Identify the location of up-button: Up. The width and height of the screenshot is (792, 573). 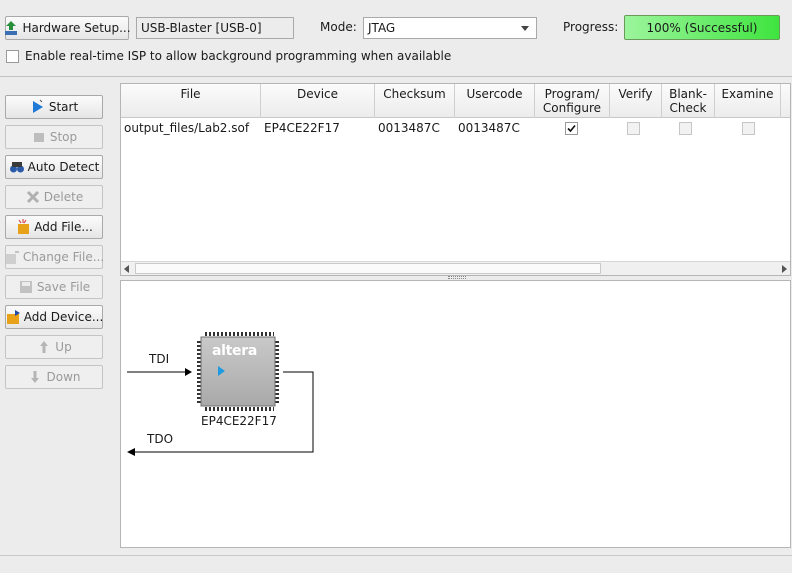
(54, 347).